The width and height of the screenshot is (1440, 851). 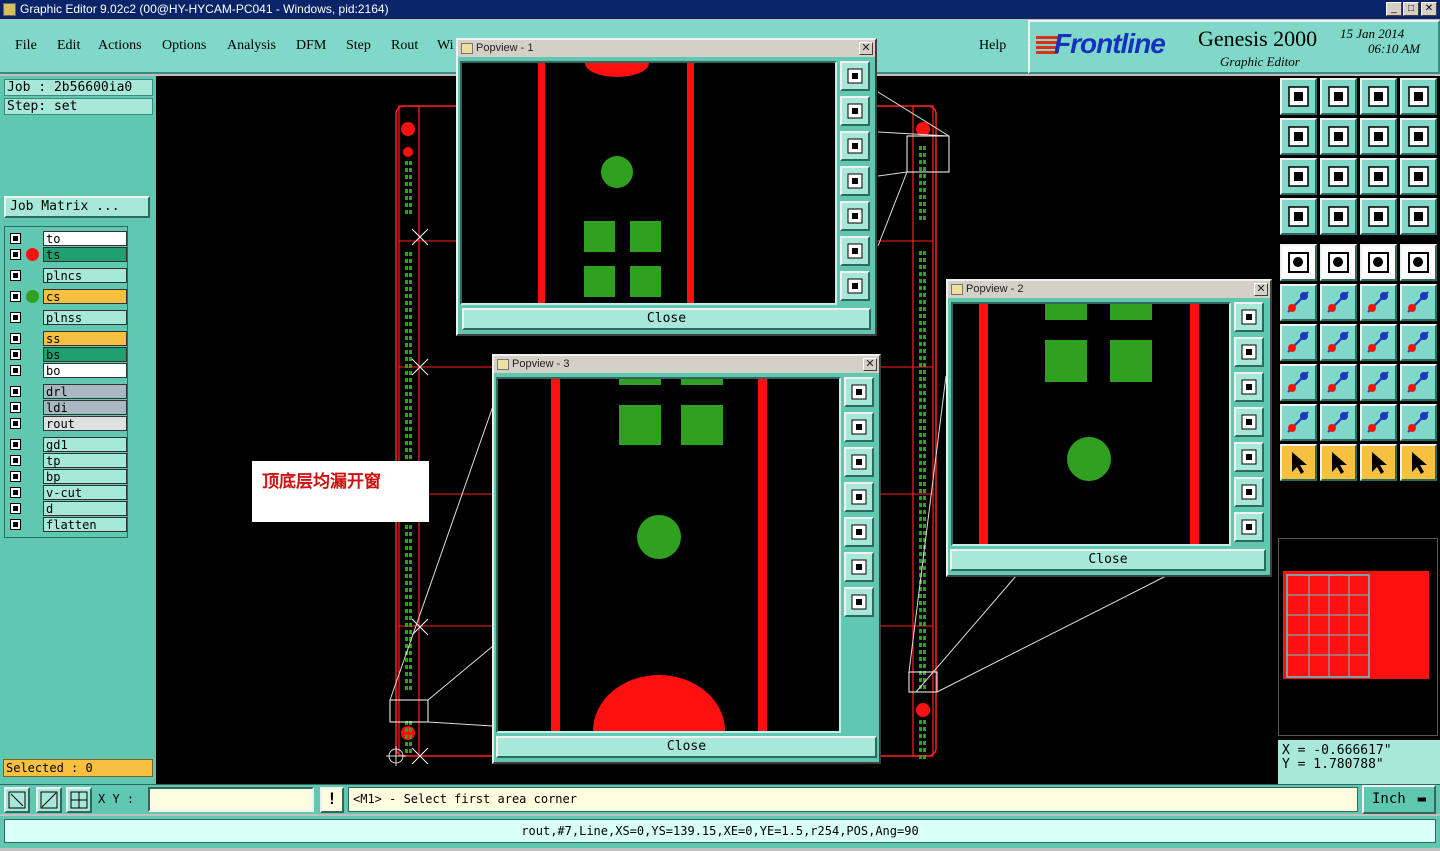 I want to click on menu-help: Help, so click(x=992, y=46).